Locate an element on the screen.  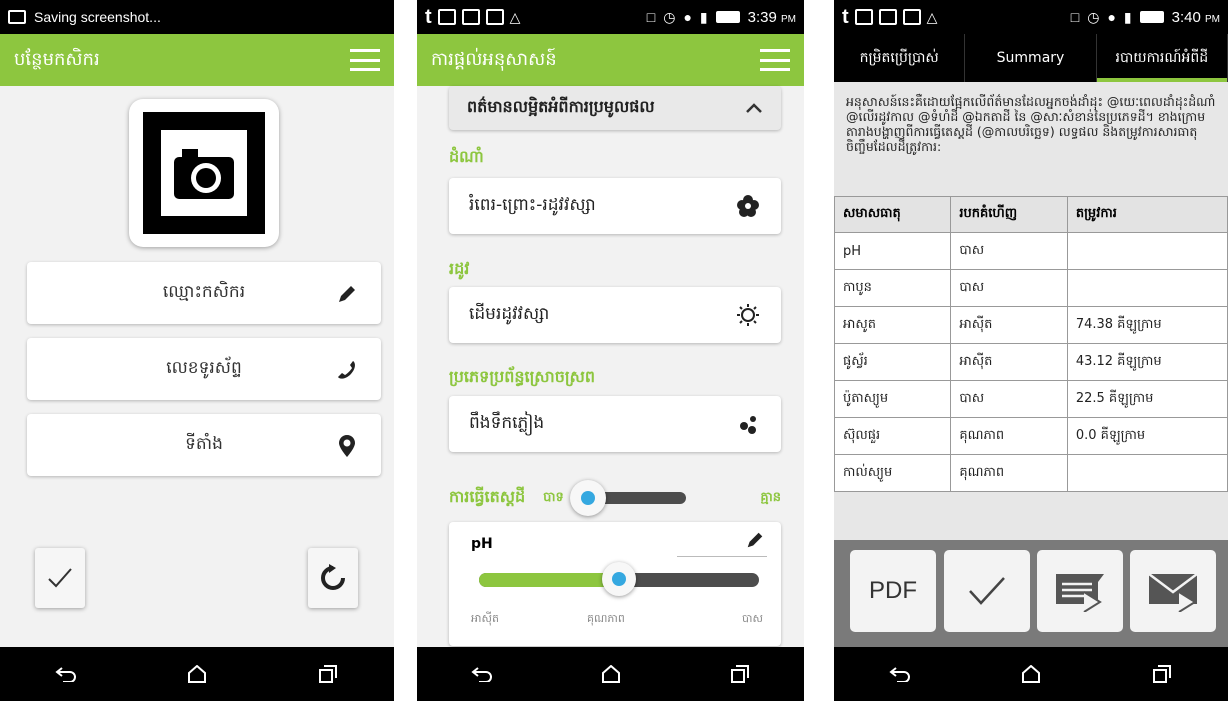
table-row: អាសូត អាស៊ីត 74.38 គីឡូក្រាម is located at coordinates (1031, 325).